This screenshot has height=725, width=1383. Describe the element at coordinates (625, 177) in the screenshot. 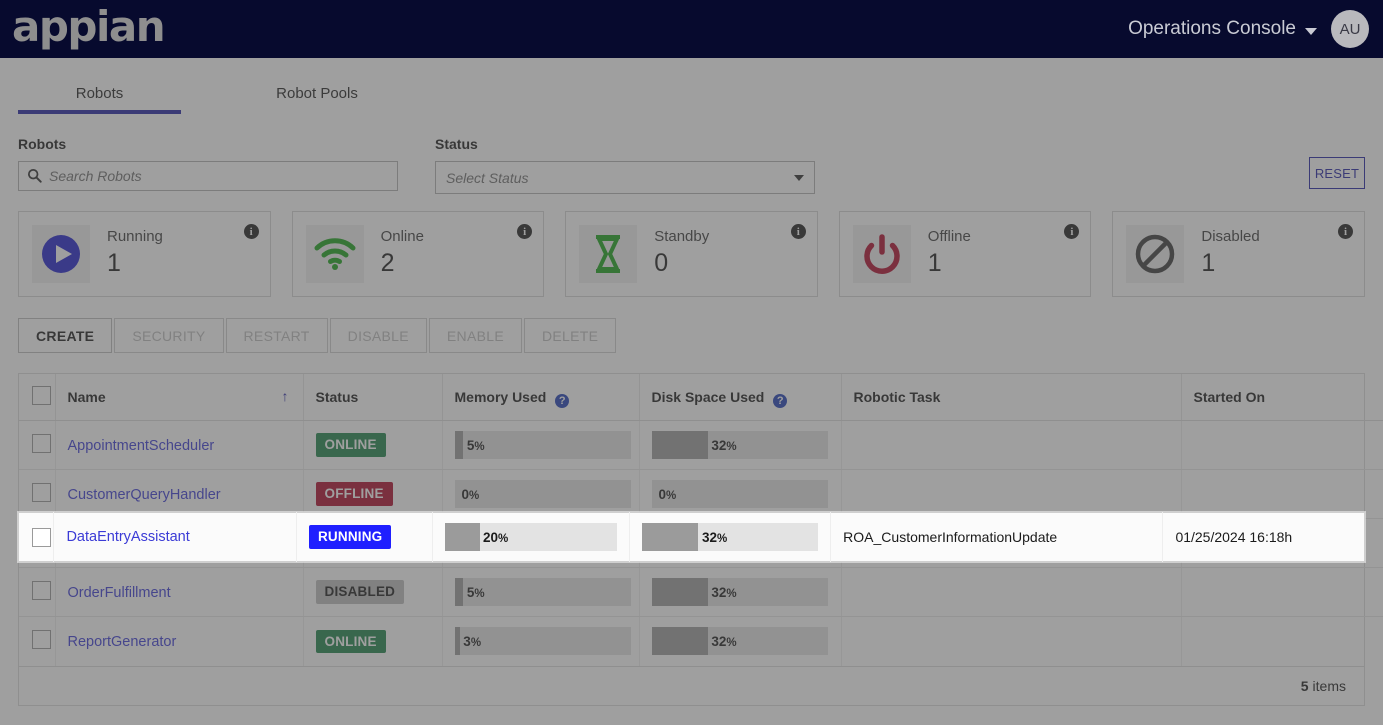

I see `status-select: Select Status` at that location.